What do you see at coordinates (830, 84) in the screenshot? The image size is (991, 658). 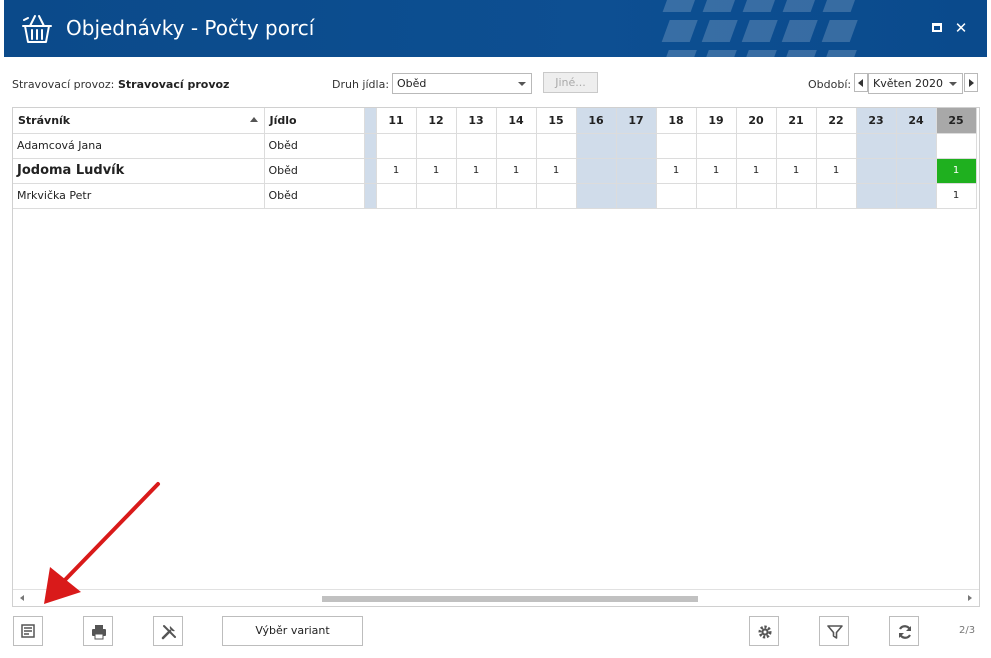 I see `obdobi-label: Období:` at bounding box center [830, 84].